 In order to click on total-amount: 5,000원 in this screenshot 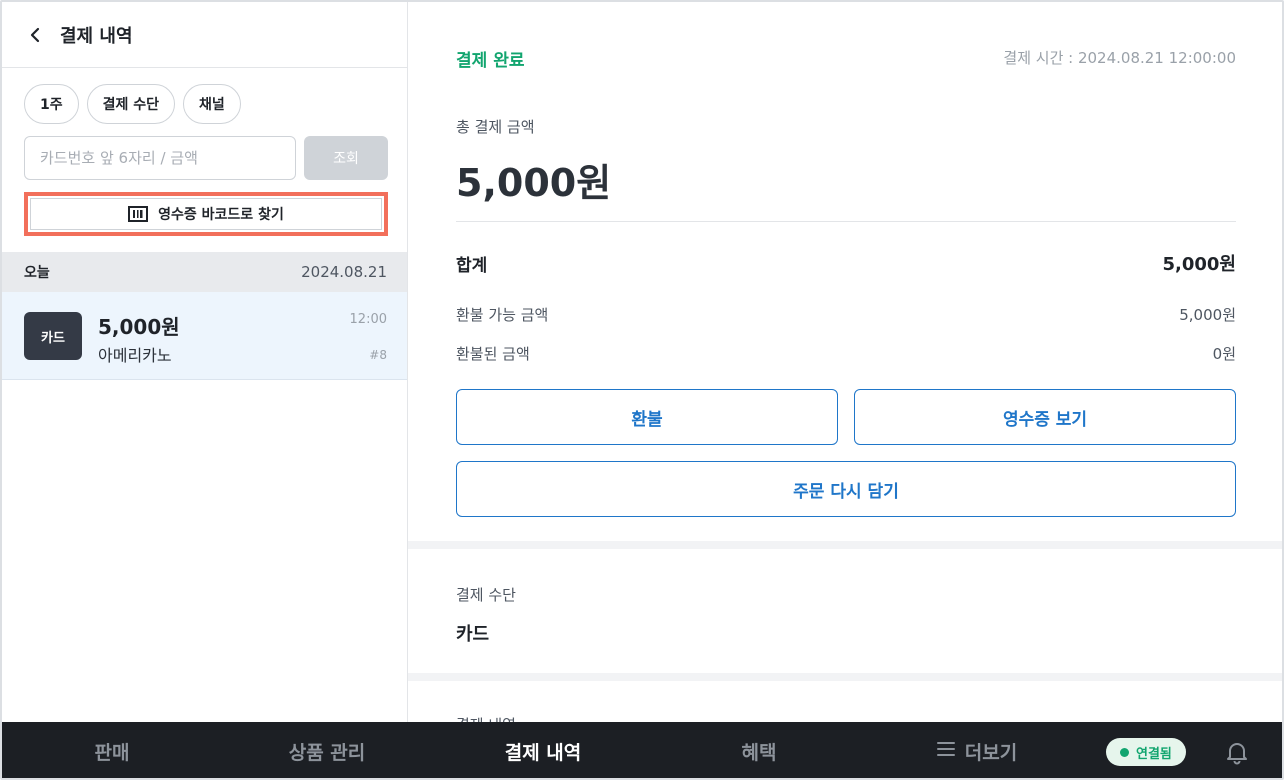, I will do `click(534, 183)`.